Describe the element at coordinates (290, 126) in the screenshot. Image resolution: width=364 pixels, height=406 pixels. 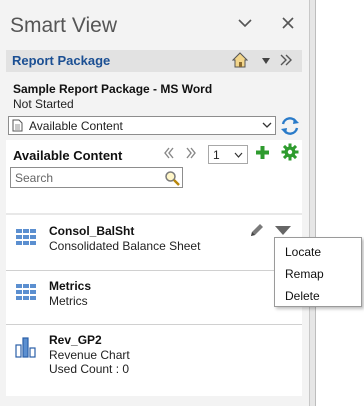
I see `refresh-icon` at that location.